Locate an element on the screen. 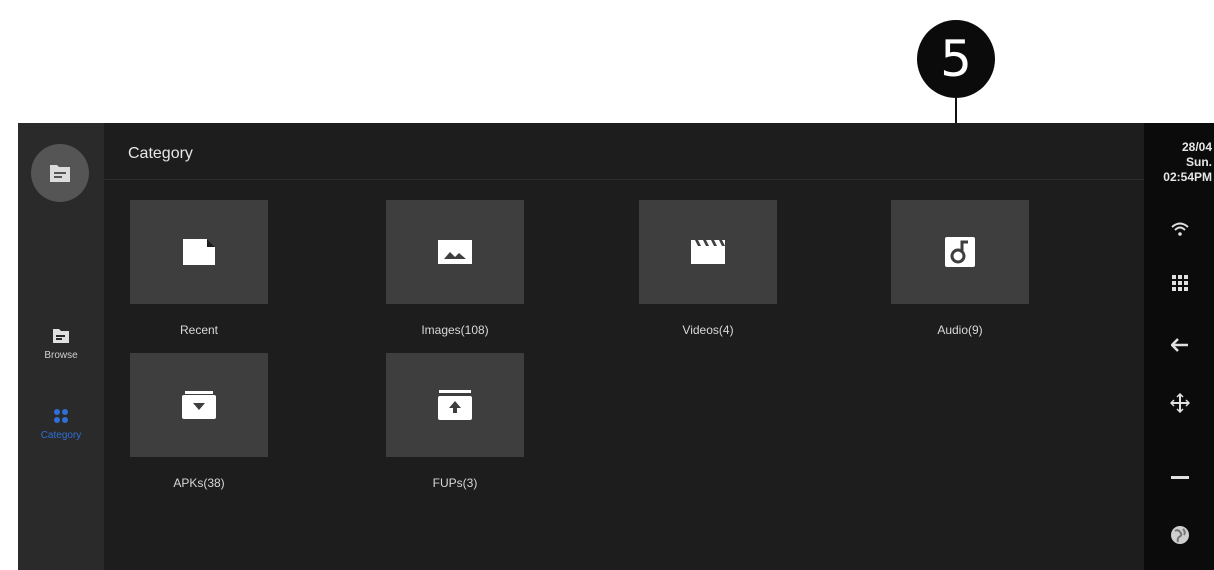 Image resolution: width=1214 pixels, height=570 pixels. left-nav: Browse Category is located at coordinates (61, 346).